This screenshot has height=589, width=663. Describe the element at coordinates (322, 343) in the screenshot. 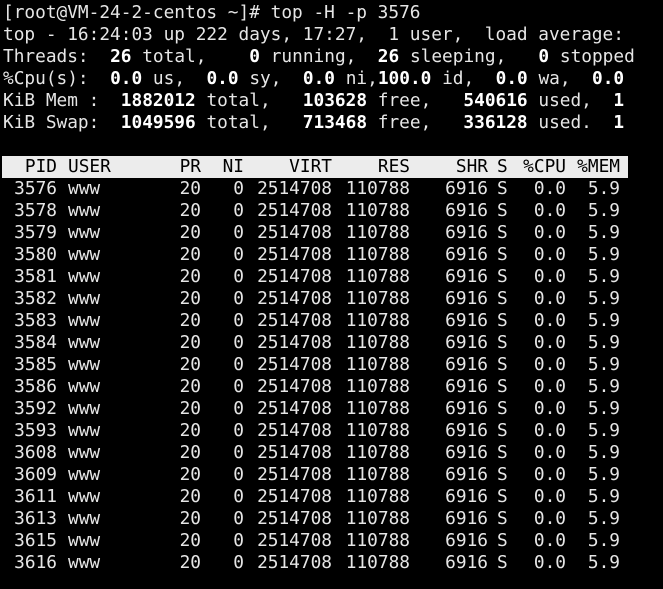

I see `table-row: 3584 www 20 0 2514708 110788 6916 S 0.0 5.9` at that location.